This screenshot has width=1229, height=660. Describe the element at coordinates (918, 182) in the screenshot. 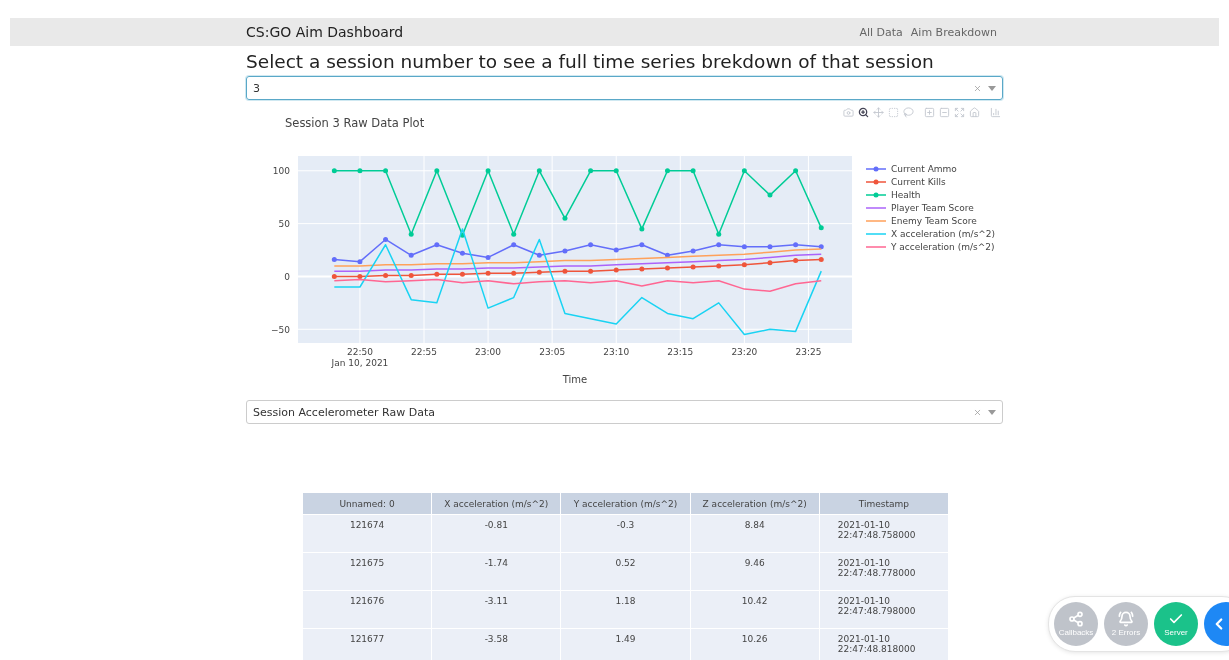

I see `legend-label: Current Kills` at that location.